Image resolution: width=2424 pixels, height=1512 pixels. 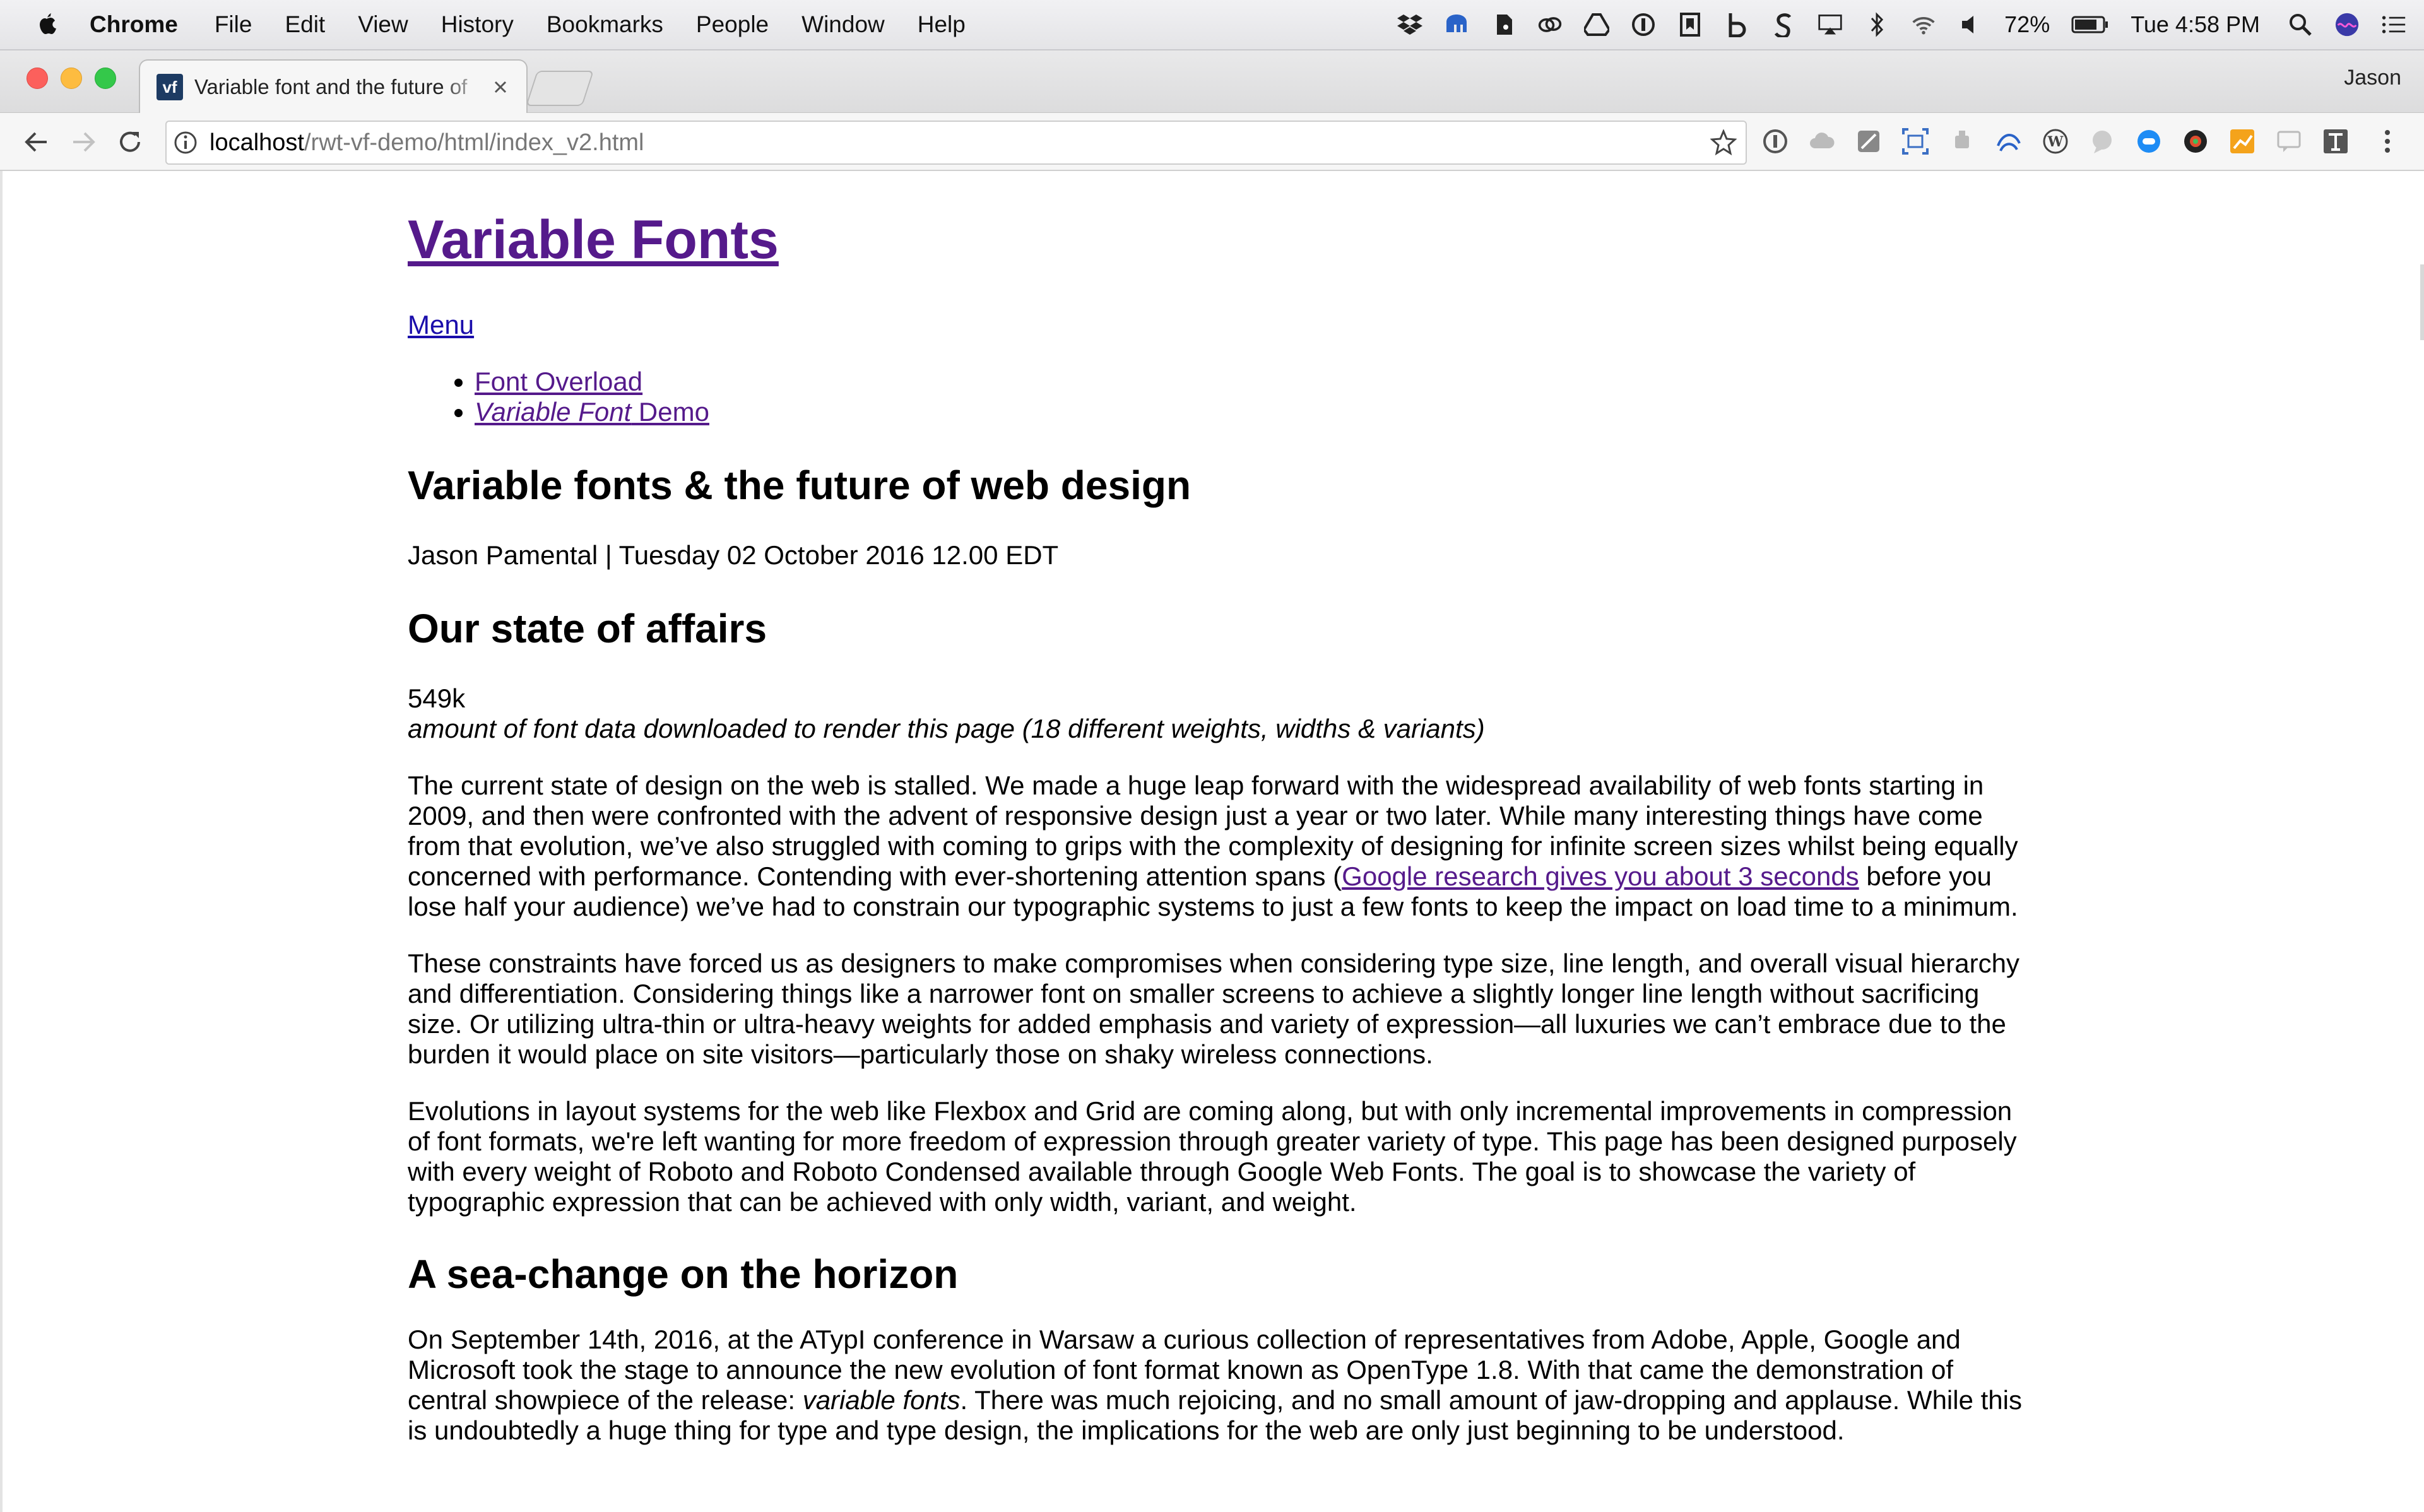 What do you see at coordinates (500, 88) in the screenshot?
I see `tab-close-icon` at bounding box center [500, 88].